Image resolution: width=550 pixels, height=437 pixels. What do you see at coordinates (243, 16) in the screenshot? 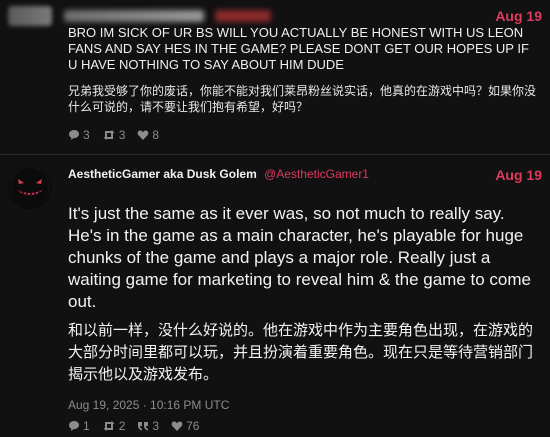
I see `blurred-handle` at bounding box center [243, 16].